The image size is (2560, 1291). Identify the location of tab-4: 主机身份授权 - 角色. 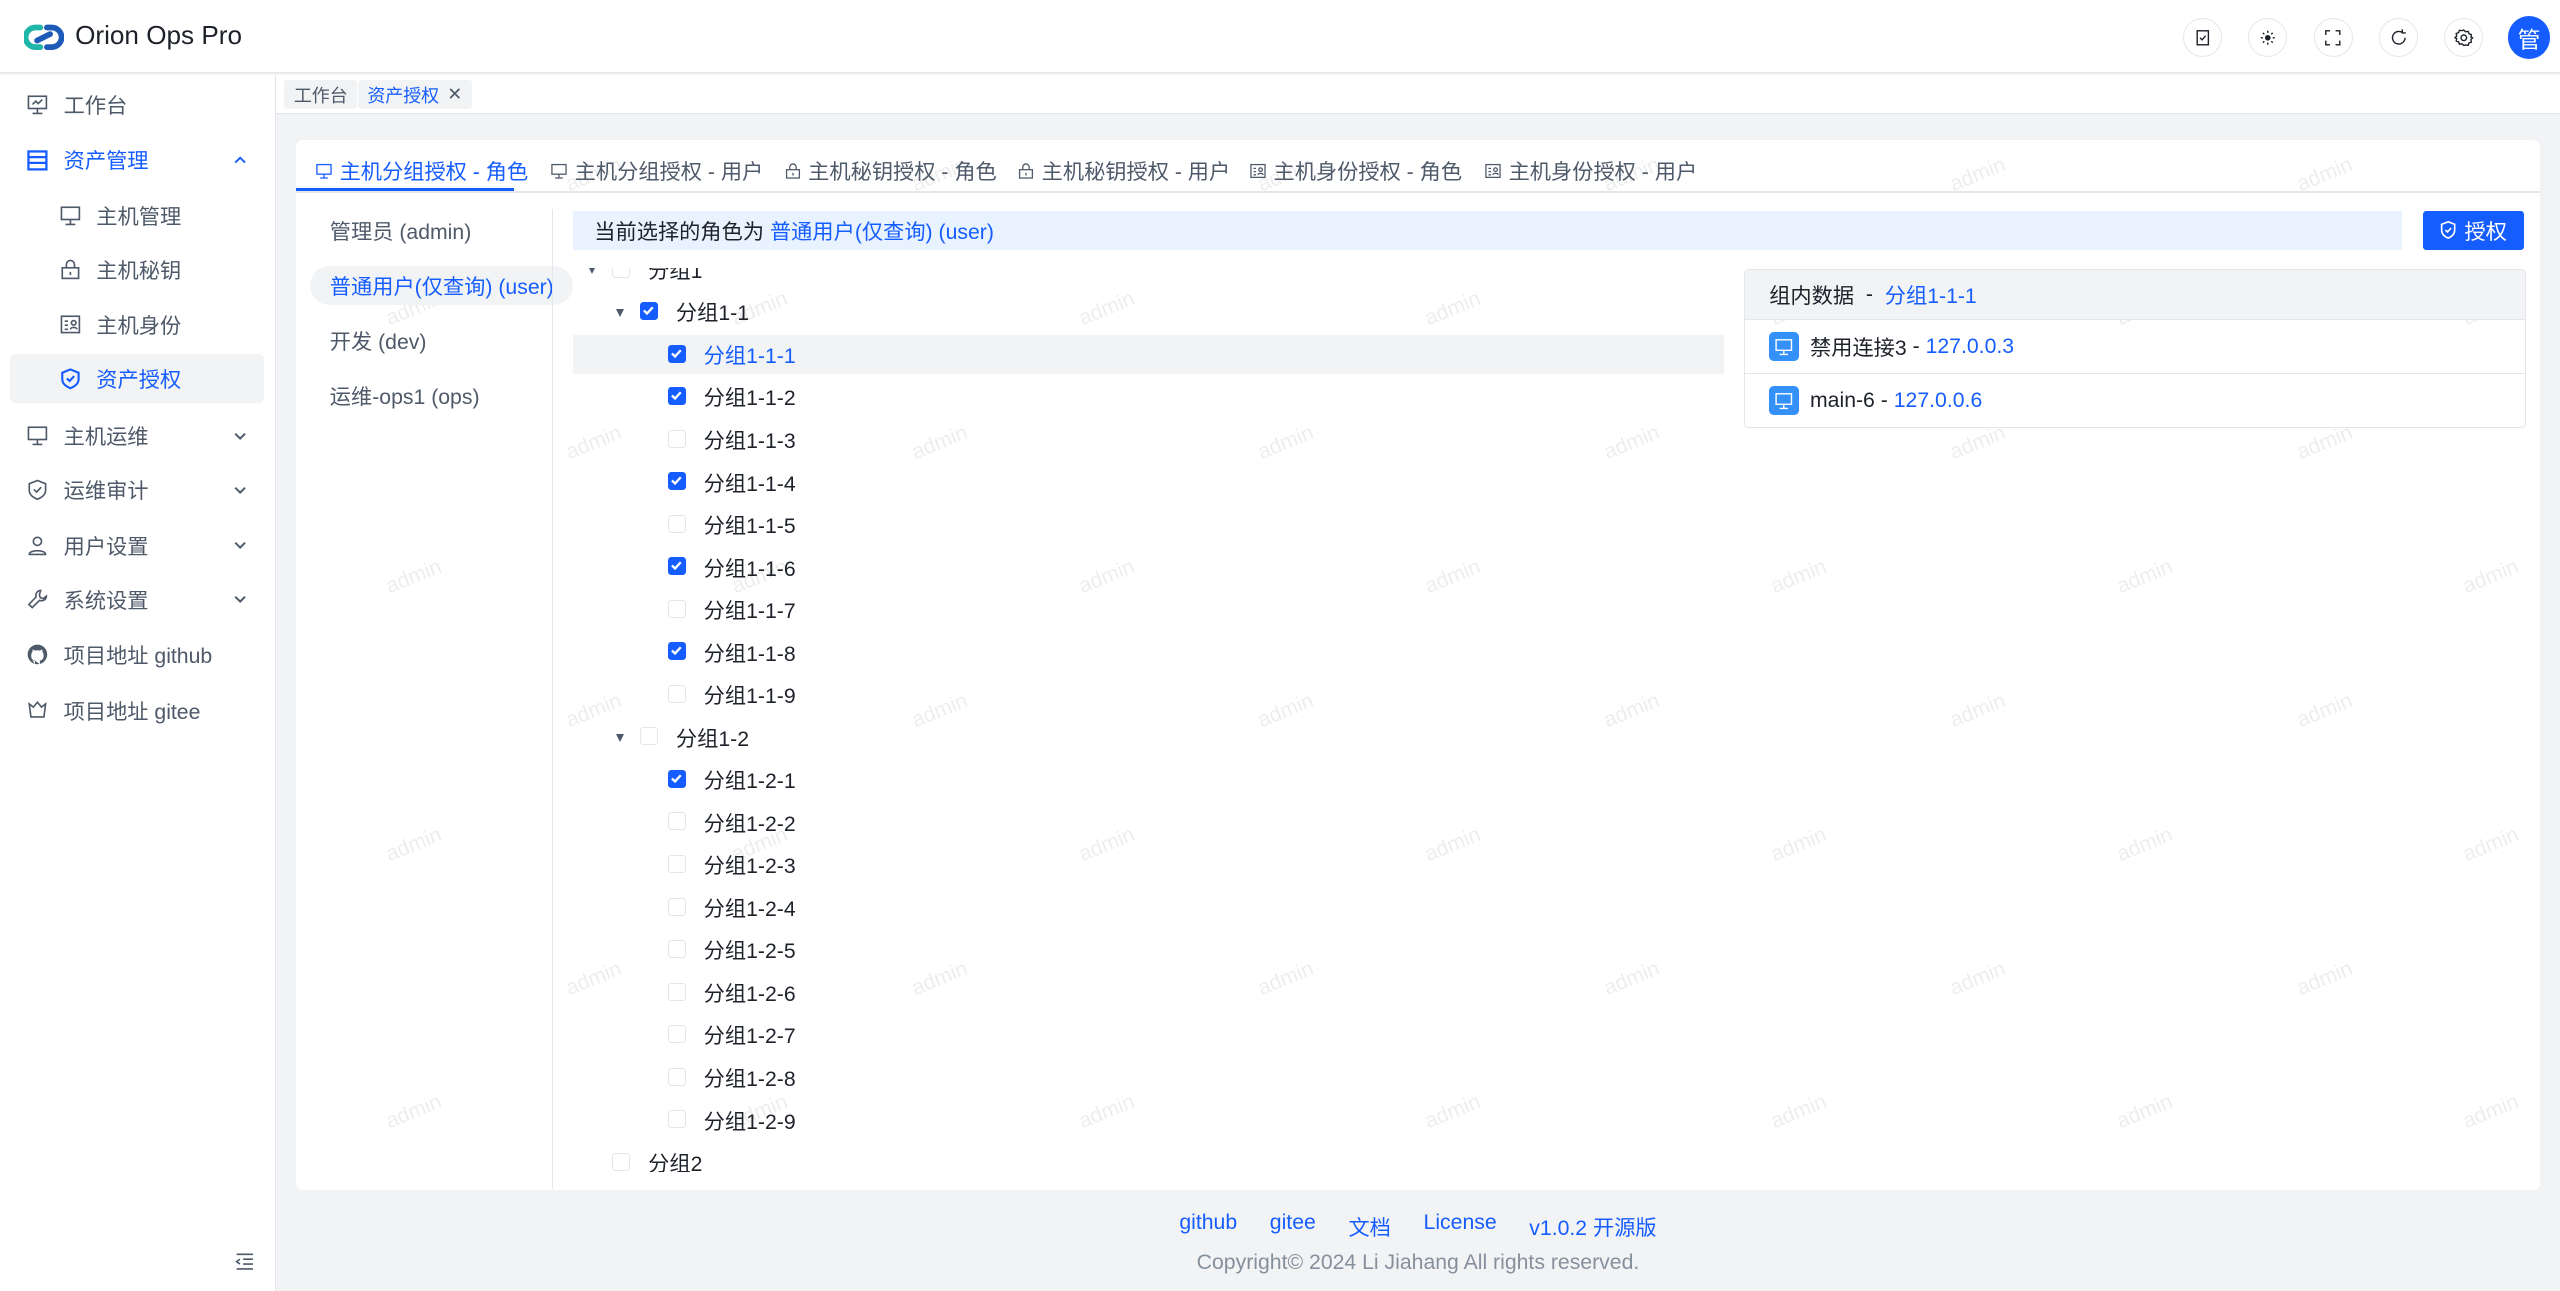
(1355, 170).